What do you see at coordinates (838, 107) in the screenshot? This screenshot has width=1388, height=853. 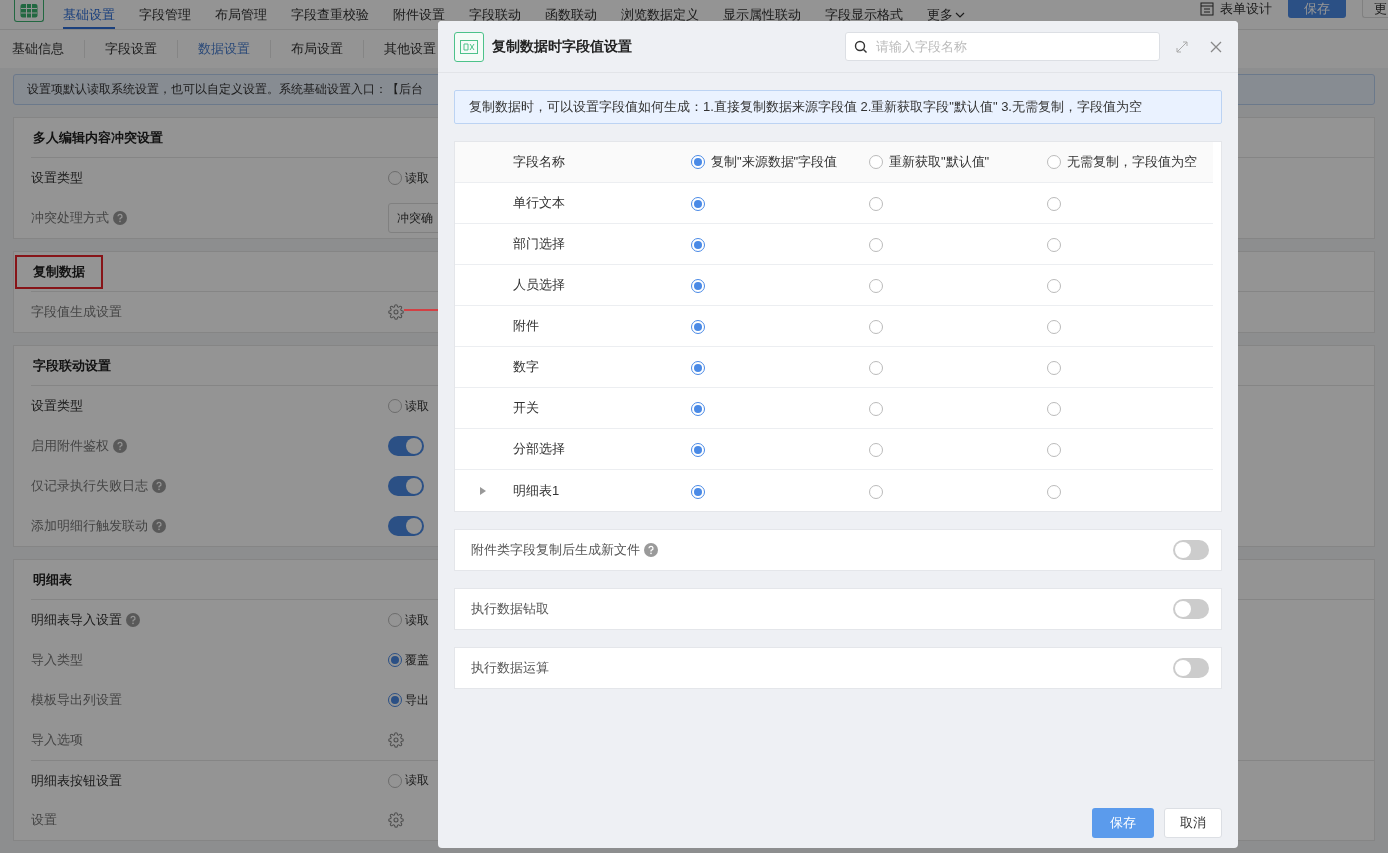 I see `info-banner: 复制数据时，可以设置字段值如何生成：1.直接复制数据来源字段值 2.重新获取字段"默认值" 3.无需复制，字段值为空` at bounding box center [838, 107].